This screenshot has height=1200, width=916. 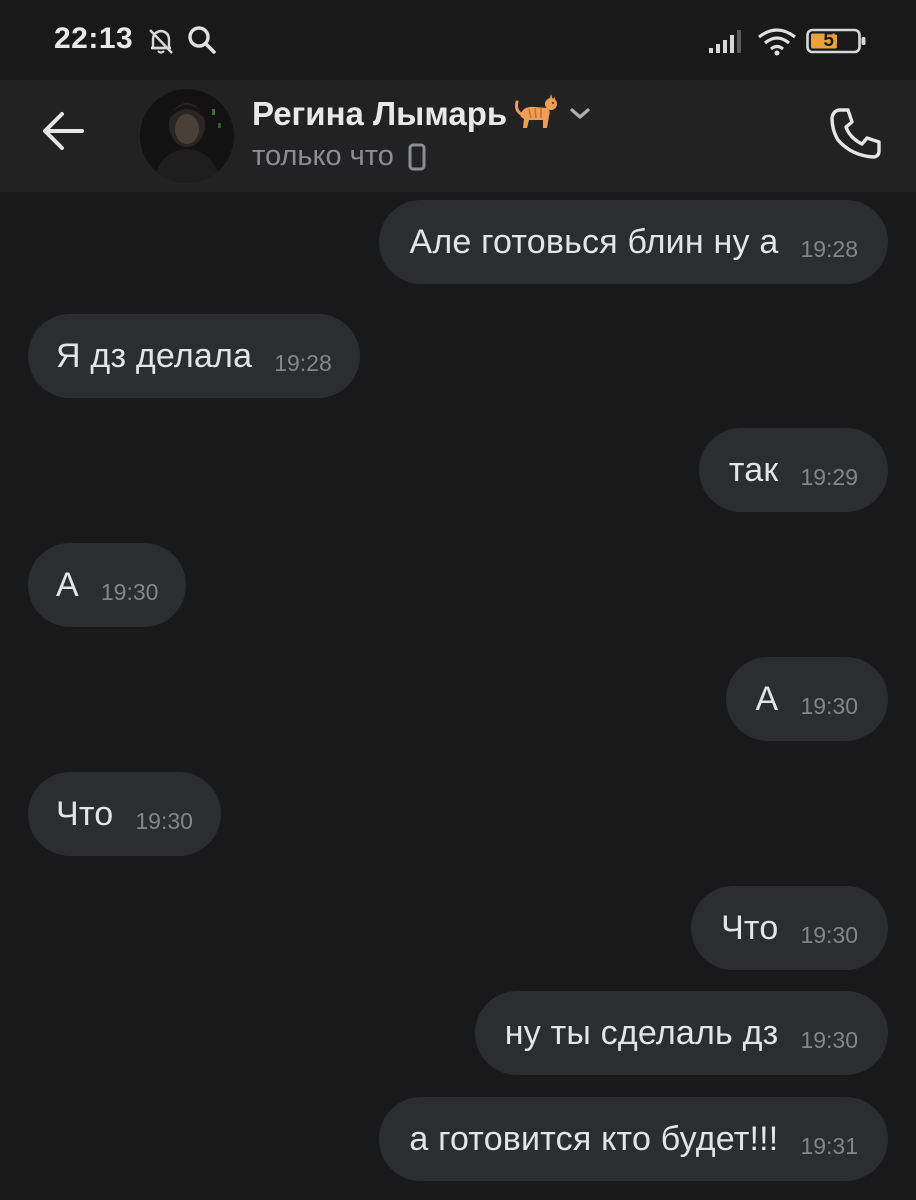 What do you see at coordinates (777, 42) in the screenshot?
I see `wifi-icon` at bounding box center [777, 42].